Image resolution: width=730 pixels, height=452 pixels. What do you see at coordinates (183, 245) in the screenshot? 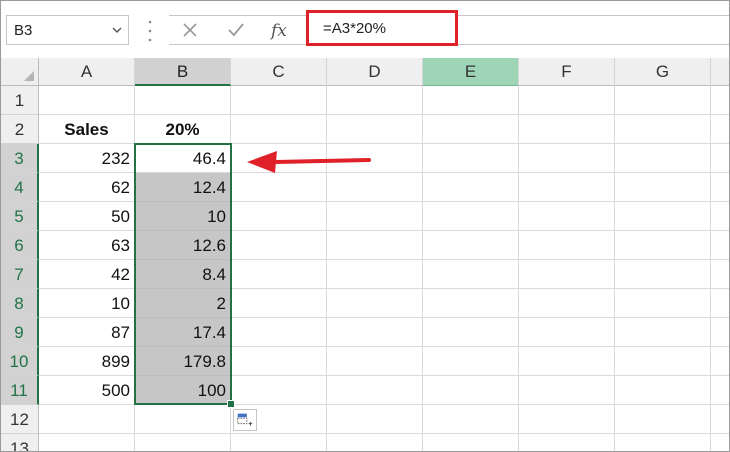
I see `cell-b6: 12.6` at bounding box center [183, 245].